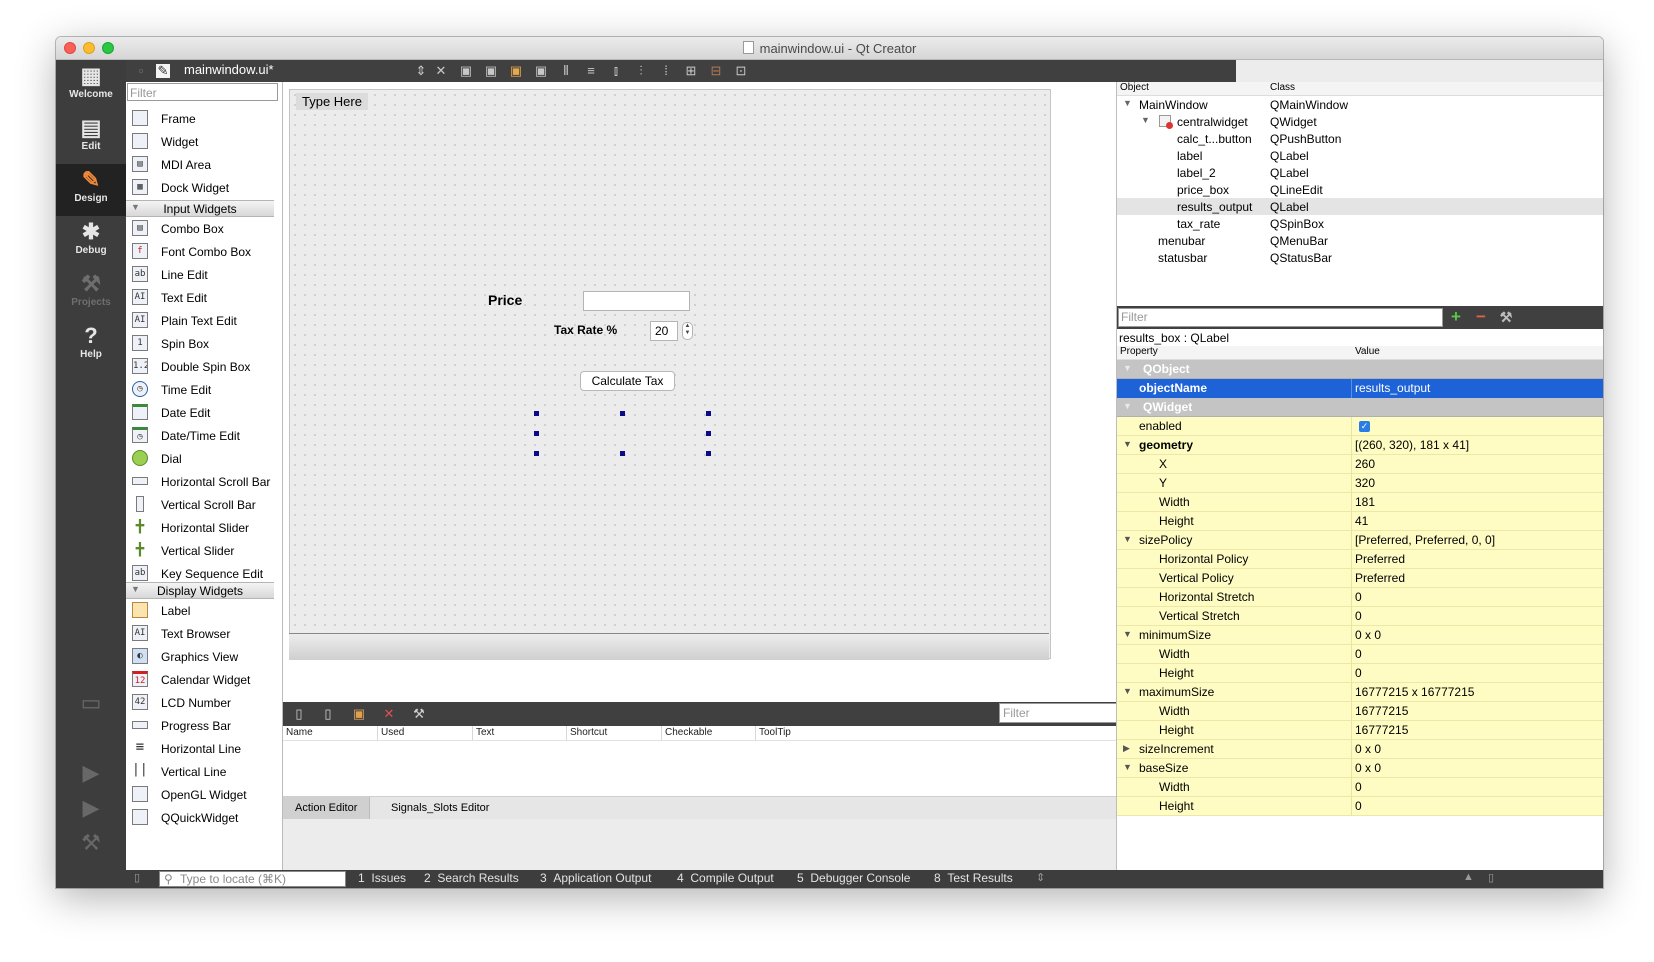 Image resolution: width=1654 pixels, height=962 pixels. What do you see at coordinates (91, 86) in the screenshot?
I see `mode-welcome: ▦ Welcome` at bounding box center [91, 86].